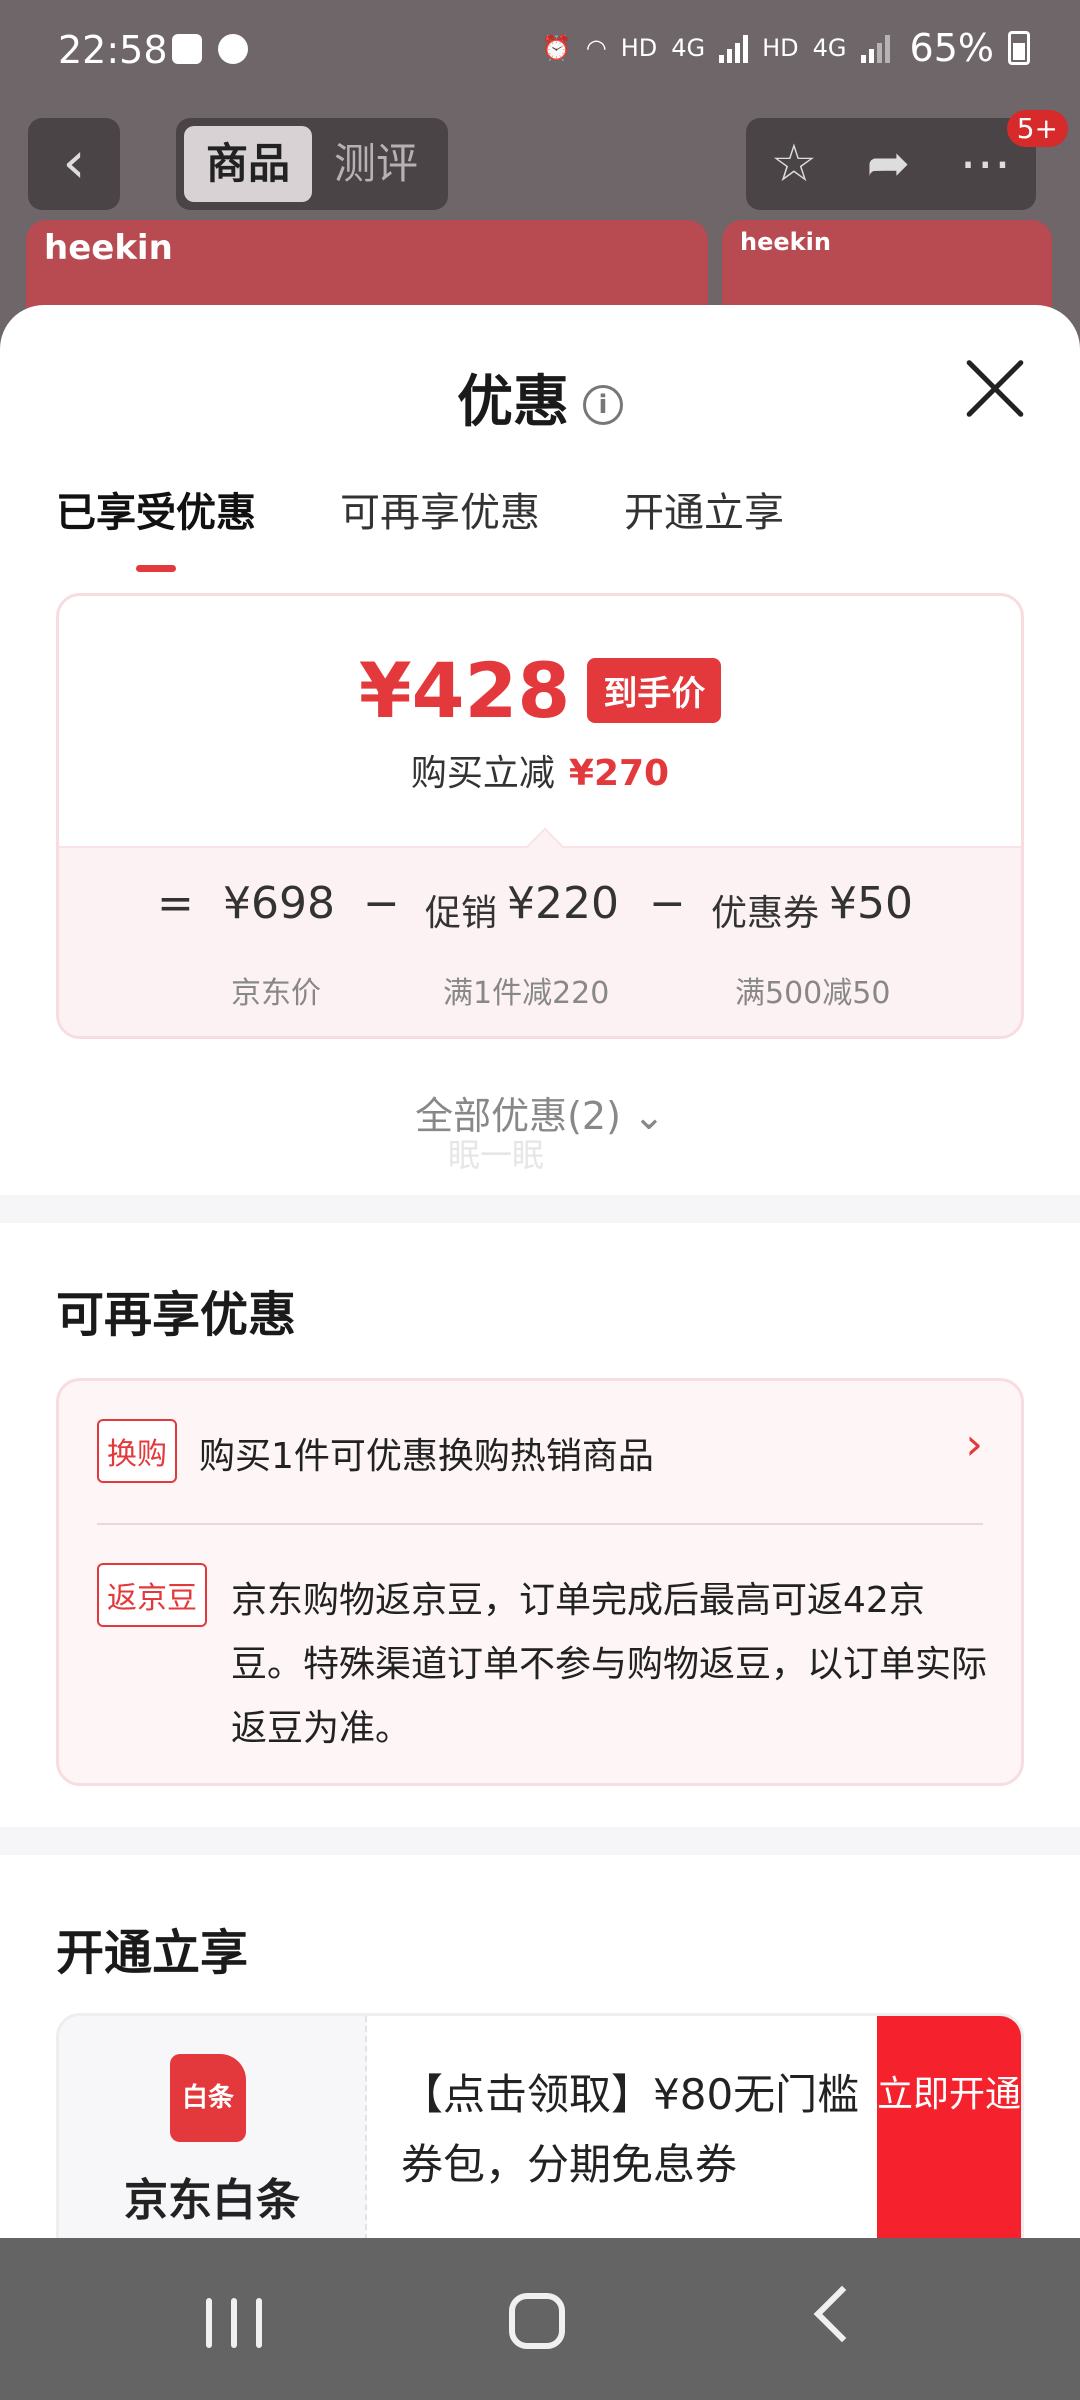 The height and width of the screenshot is (2400, 1080). I want to click on minus-sign-1: −, so click(381, 903).